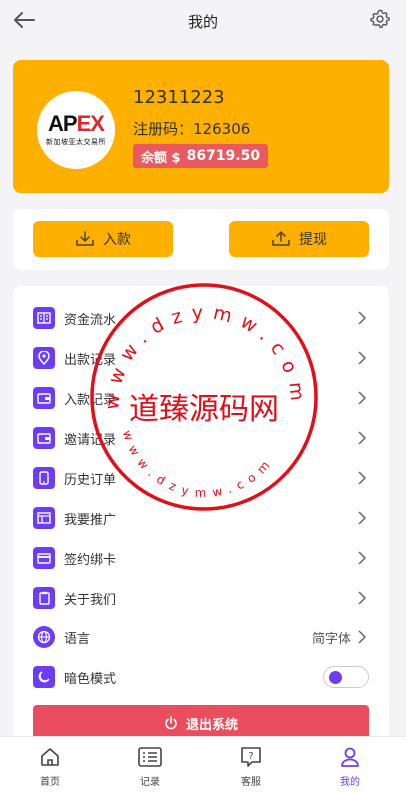  What do you see at coordinates (24, 20) in the screenshot?
I see `arrow-left-icon` at bounding box center [24, 20].